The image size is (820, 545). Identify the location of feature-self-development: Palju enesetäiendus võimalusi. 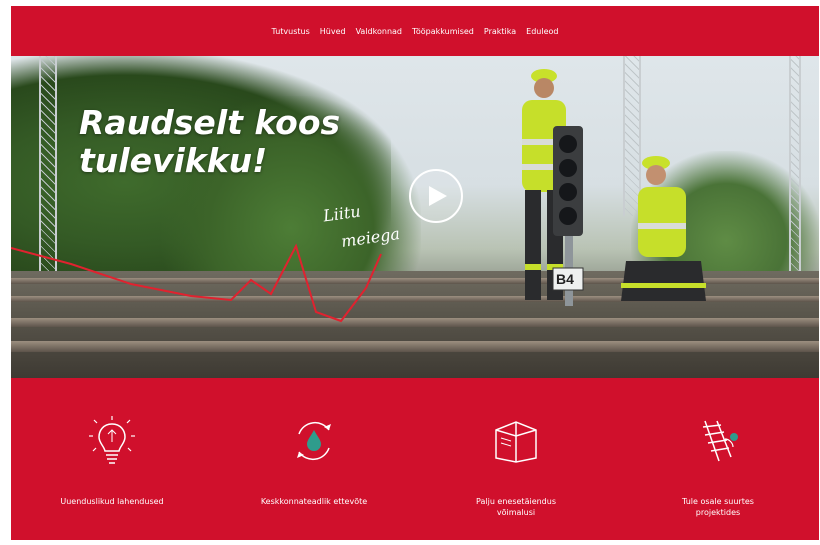
(516, 459).